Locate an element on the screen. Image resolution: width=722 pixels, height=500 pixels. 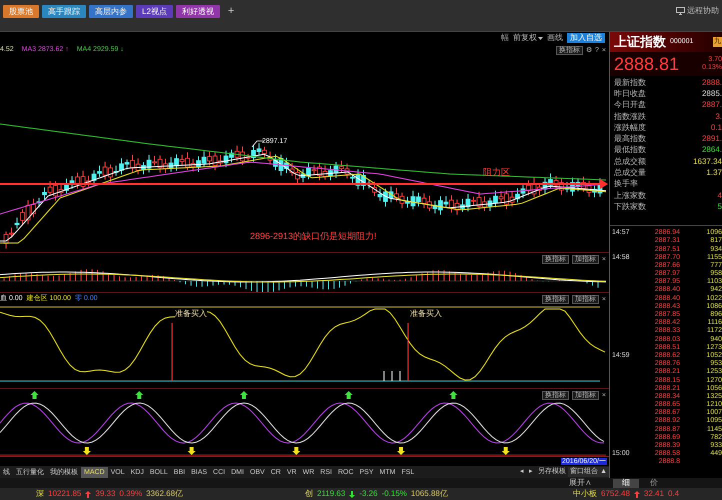
add-watchlist-button: 加入自选 is located at coordinates (586, 38).